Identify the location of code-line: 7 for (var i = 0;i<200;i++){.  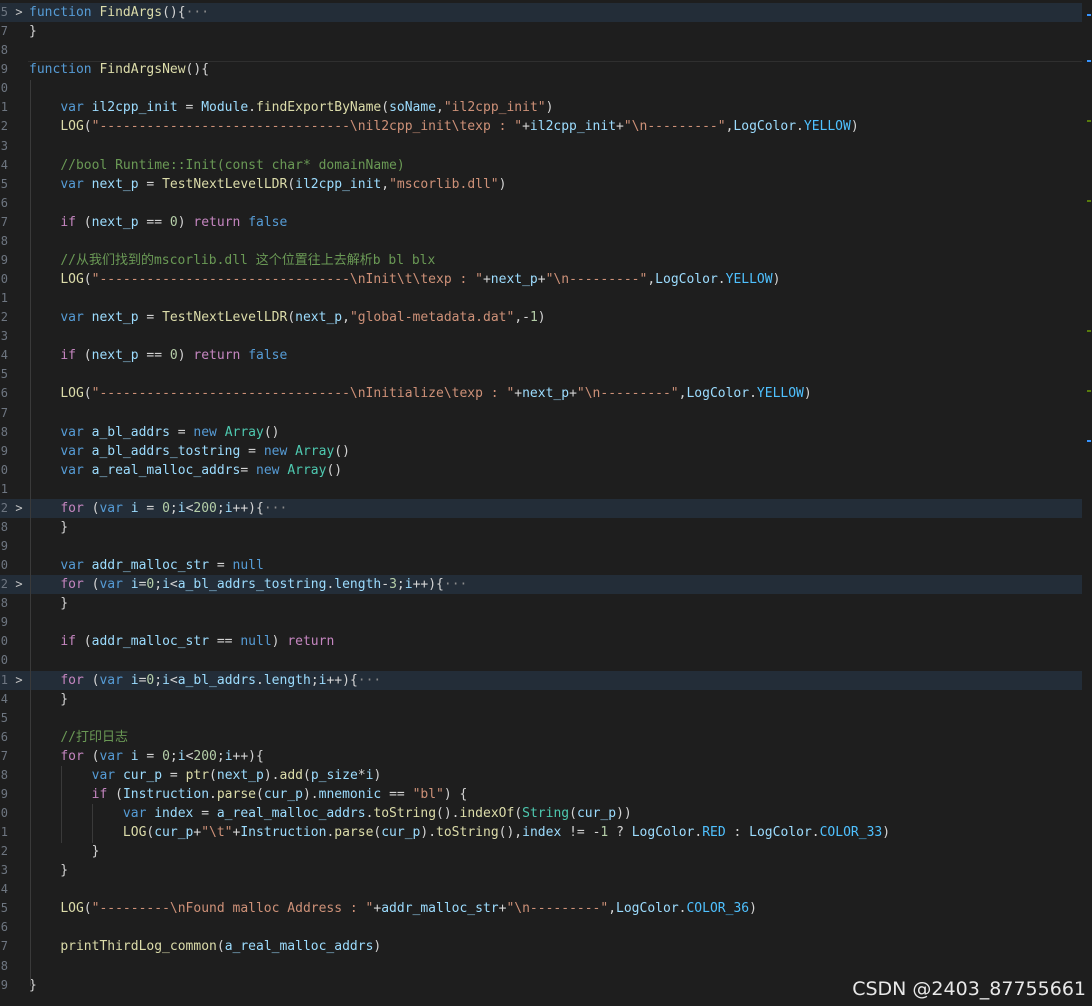
(541, 756).